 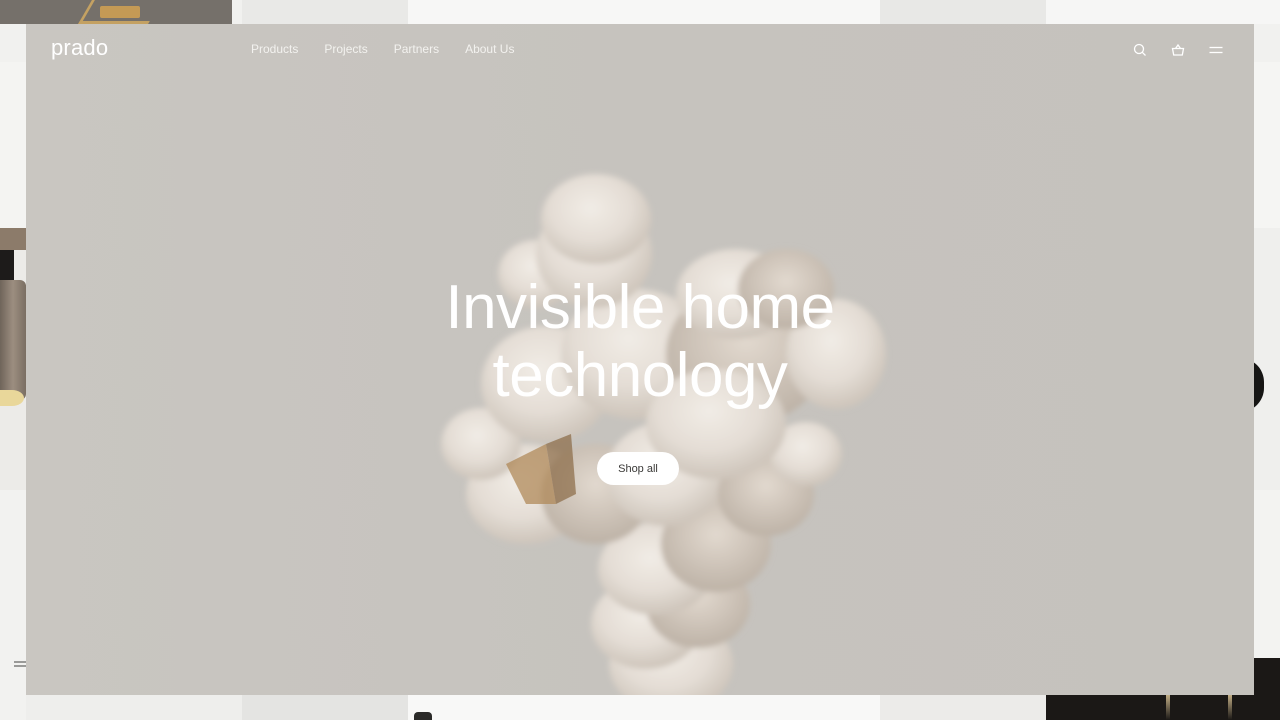 What do you see at coordinates (1178, 50) in the screenshot?
I see `basket-icon` at bounding box center [1178, 50].